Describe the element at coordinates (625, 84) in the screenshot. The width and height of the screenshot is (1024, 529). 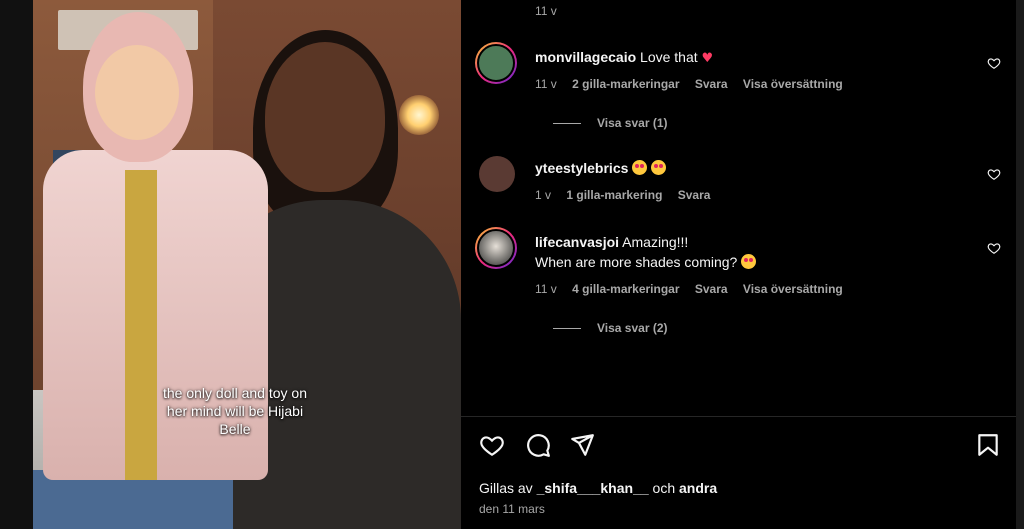
I see `comment-likes: 2 gilla-markeringar` at that location.